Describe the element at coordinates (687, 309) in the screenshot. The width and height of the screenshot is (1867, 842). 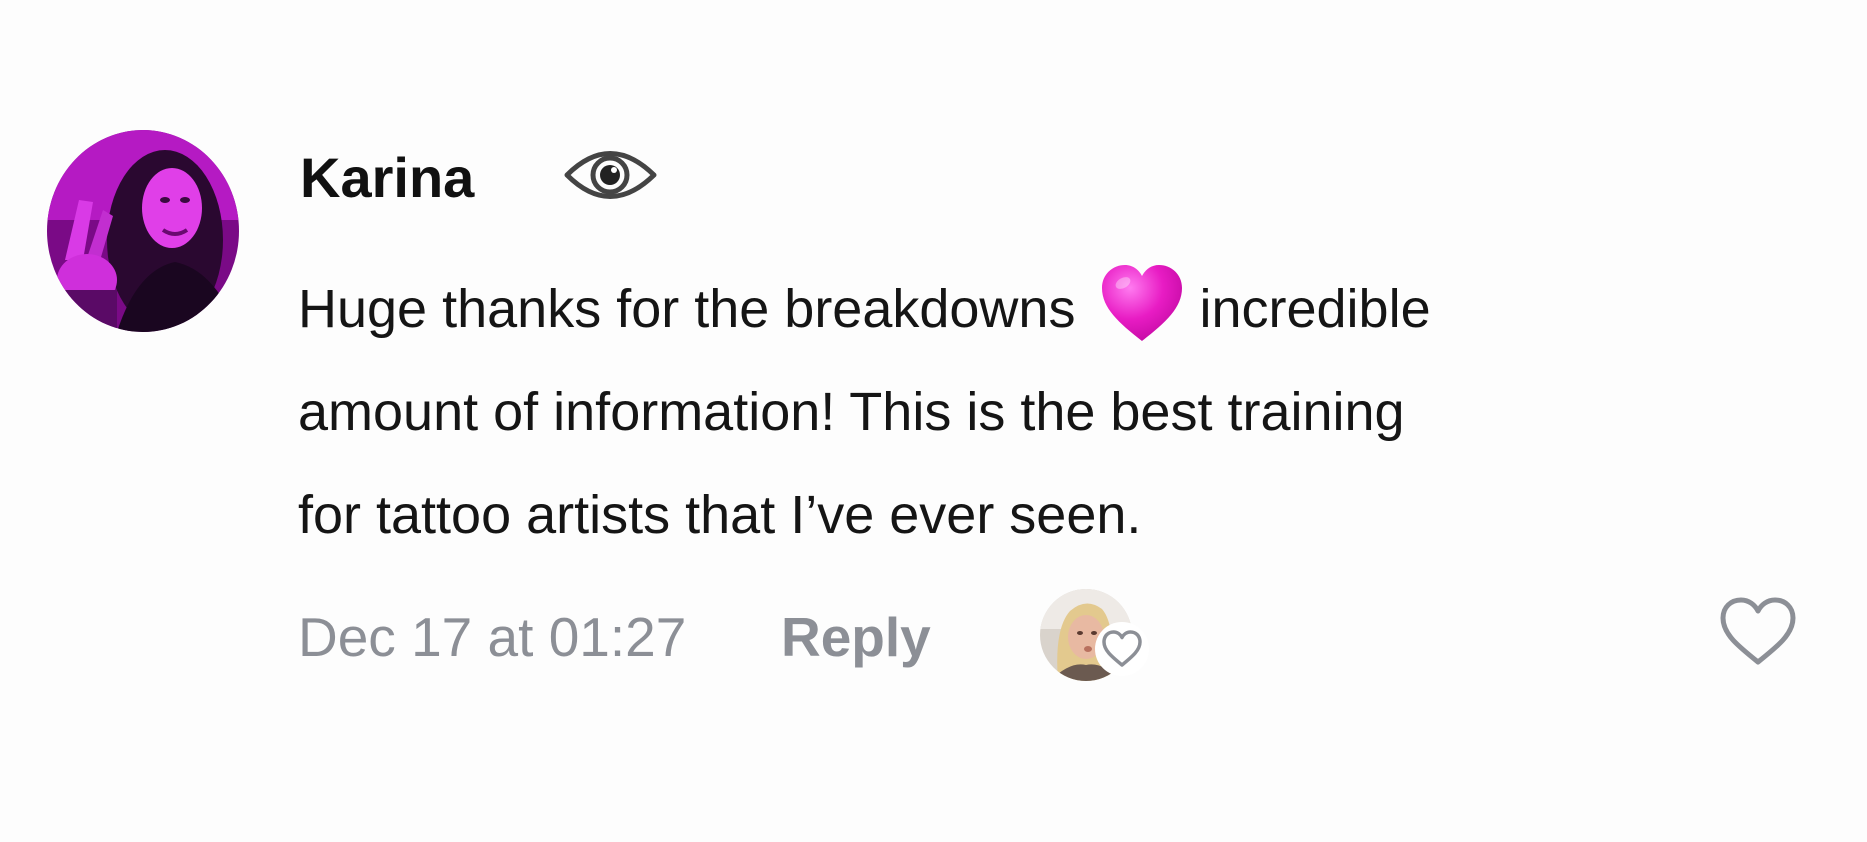
I see `comment-text-segment: Huge thanks for the breakdowns` at that location.